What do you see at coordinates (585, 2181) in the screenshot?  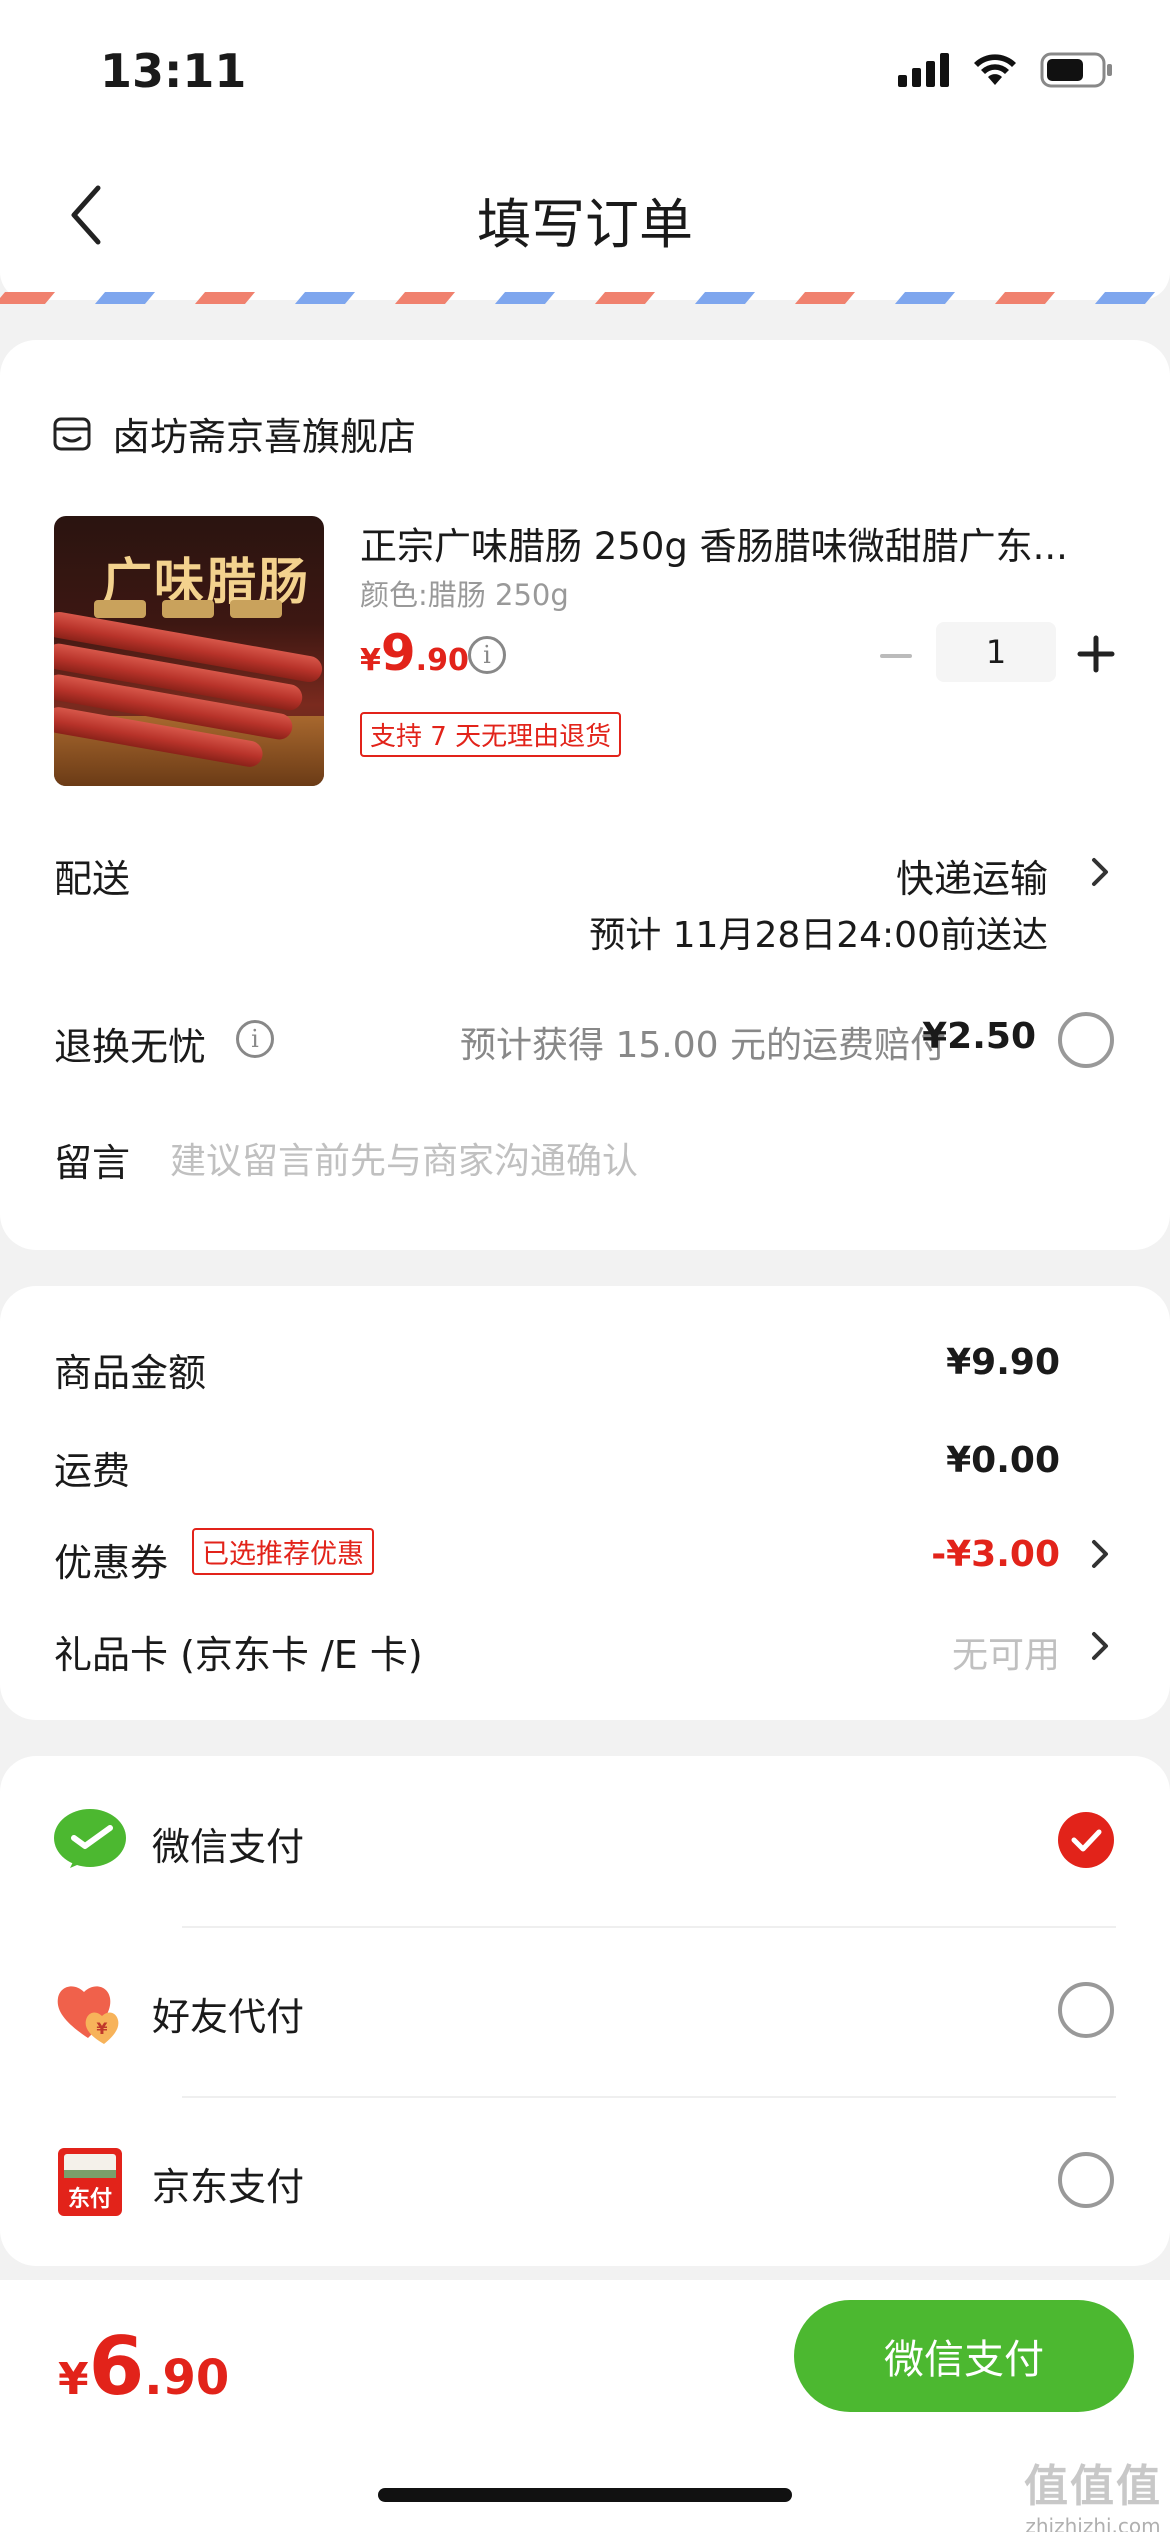 I see `payment-option-jd: 东付 京东支付` at bounding box center [585, 2181].